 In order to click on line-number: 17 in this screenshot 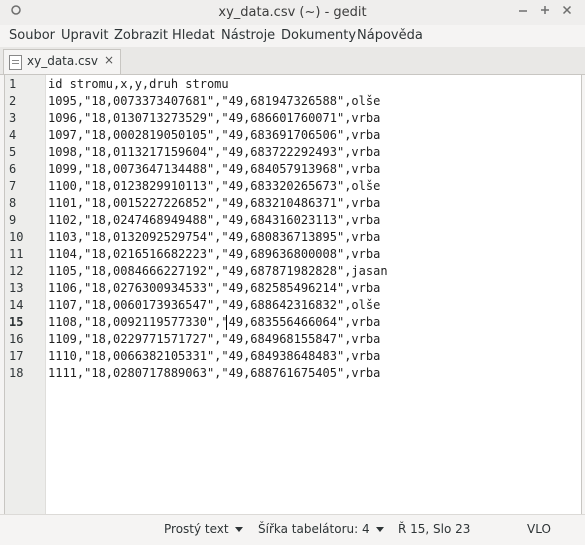, I will do `click(16, 356)`.